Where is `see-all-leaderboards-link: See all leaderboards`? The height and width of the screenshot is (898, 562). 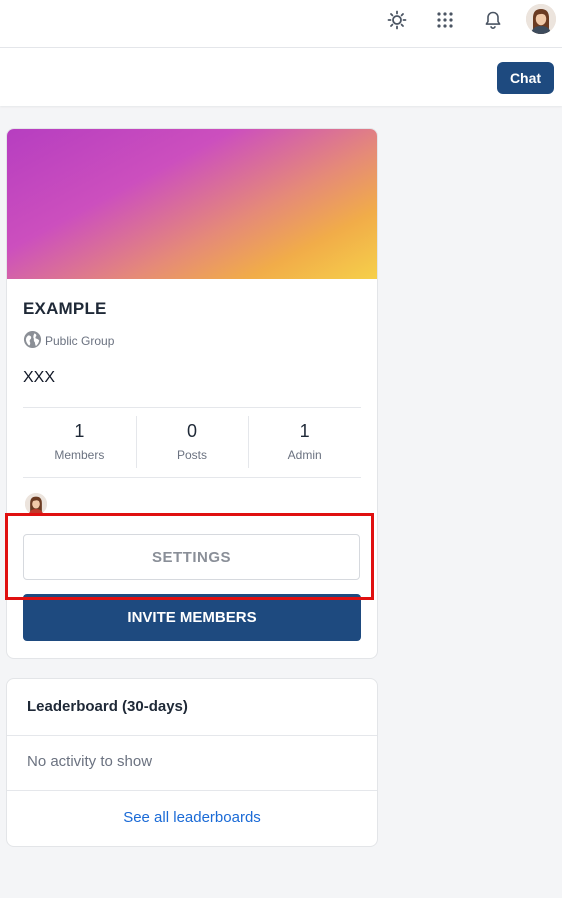 see-all-leaderboards-link: See all leaderboards is located at coordinates (192, 817).